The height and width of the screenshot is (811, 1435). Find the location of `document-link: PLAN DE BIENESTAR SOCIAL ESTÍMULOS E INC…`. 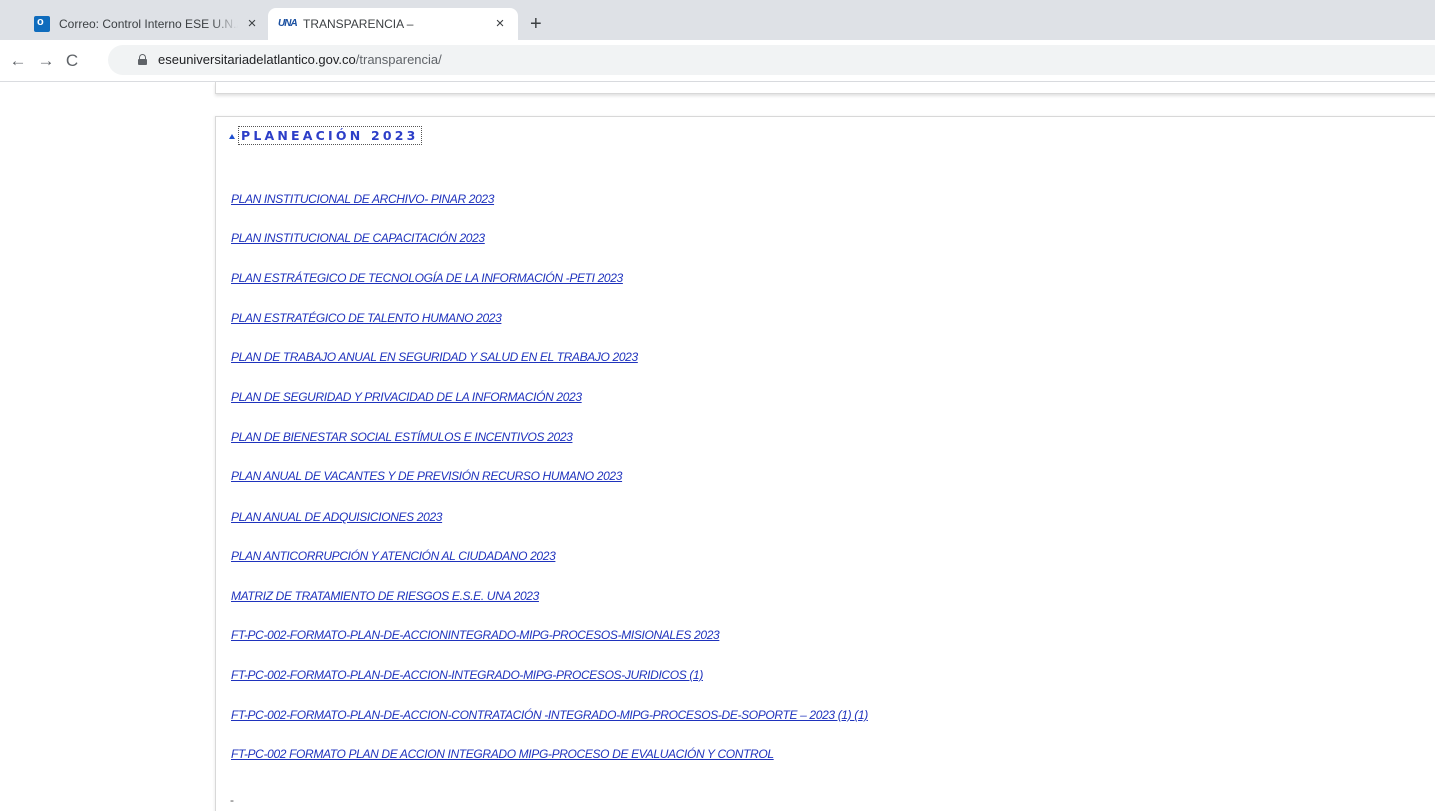

document-link: PLAN DE BIENESTAR SOCIAL ESTÍMULOS E INC… is located at coordinates (402, 437).